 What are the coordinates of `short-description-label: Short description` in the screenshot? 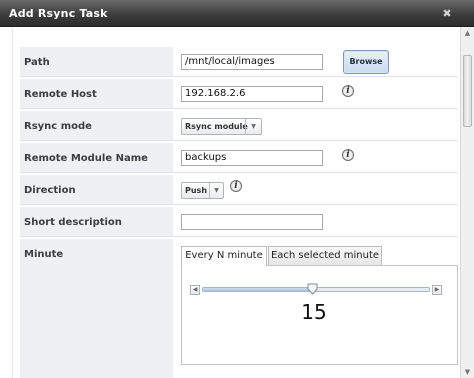 It's located at (73, 222).